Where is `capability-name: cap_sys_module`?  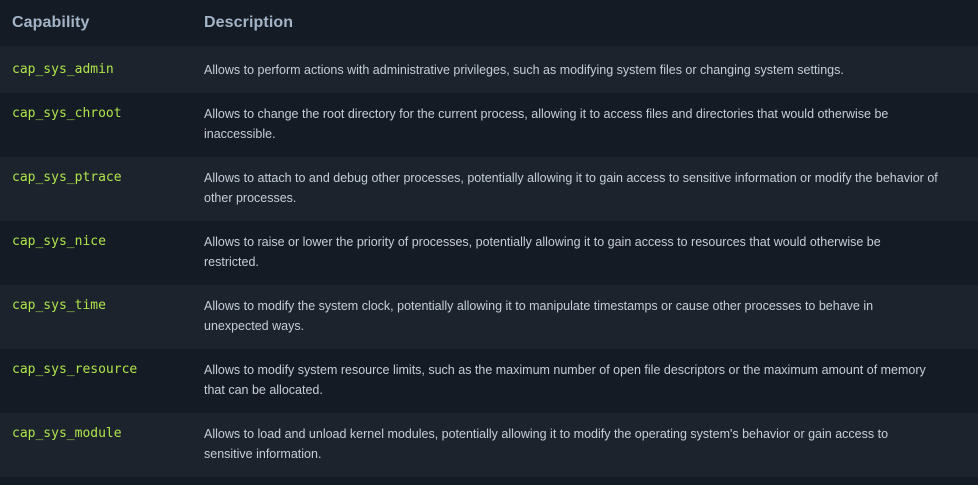
capability-name: cap_sys_module is located at coordinates (67, 433).